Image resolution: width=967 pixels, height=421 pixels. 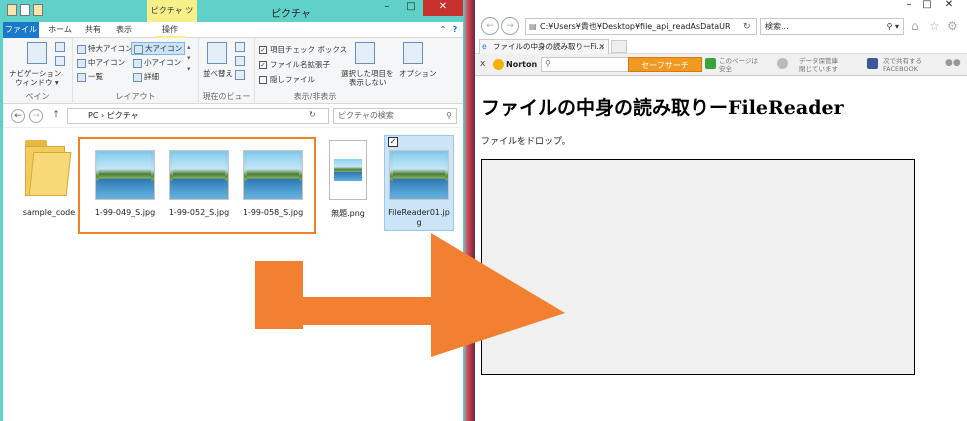 I want to click on layout-option-label: 中アイコン, so click(x=107, y=62).